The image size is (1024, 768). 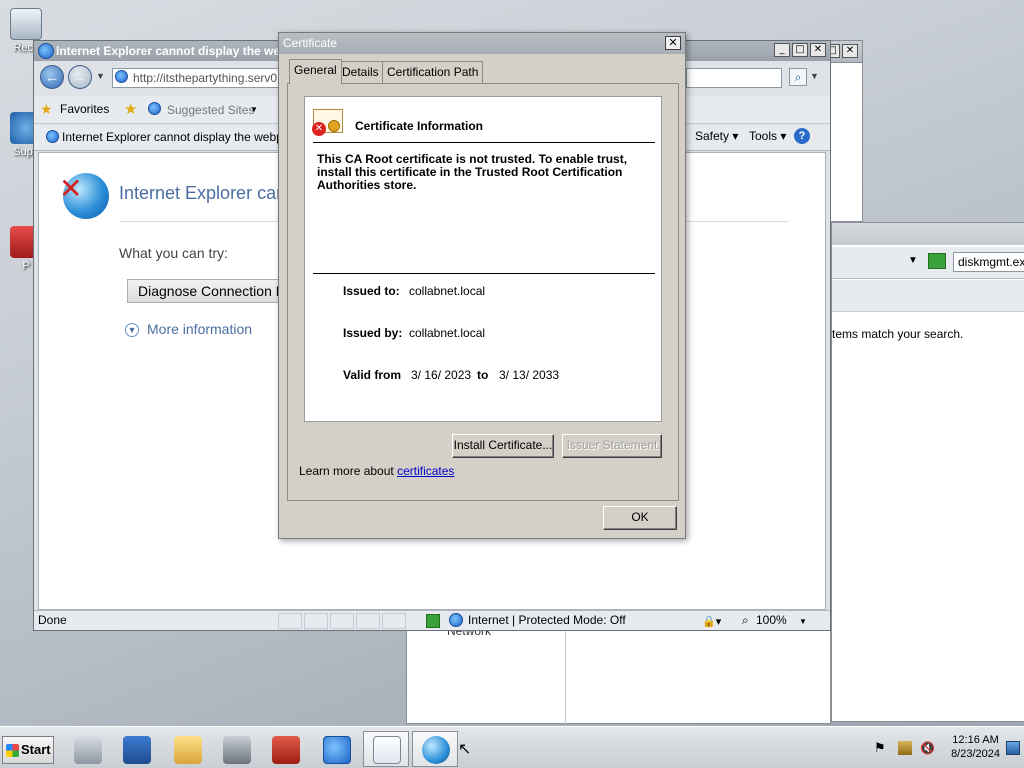 What do you see at coordinates (130, 109) in the screenshot?
I see `add-favorites-icon: ★` at bounding box center [130, 109].